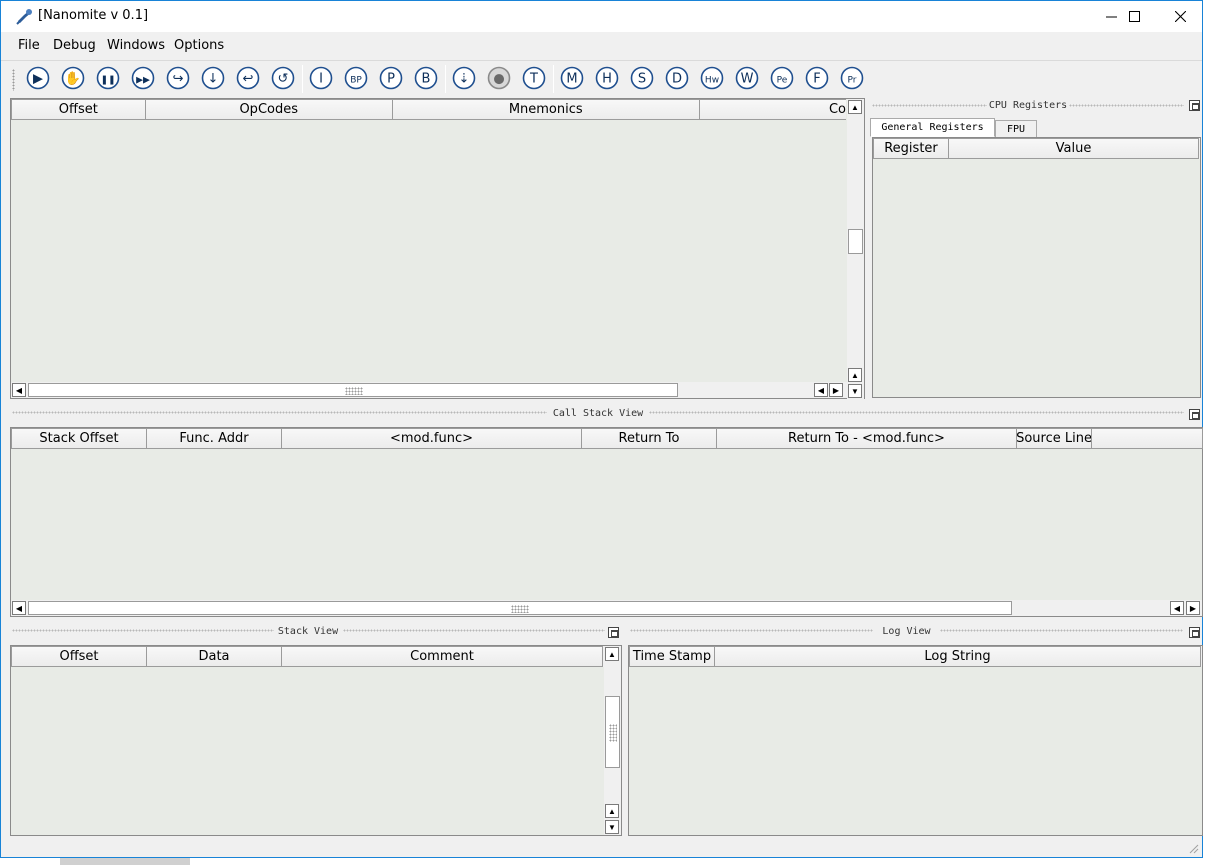 This screenshot has width=1210, height=865. Describe the element at coordinates (1016, 129) in the screenshot. I see `tab-fpu: FPU` at that location.